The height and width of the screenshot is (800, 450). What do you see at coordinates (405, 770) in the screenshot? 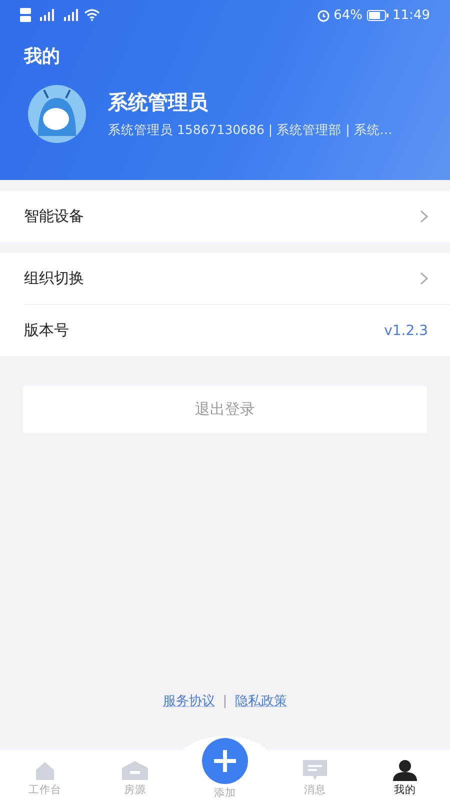
I see `person-icon` at bounding box center [405, 770].